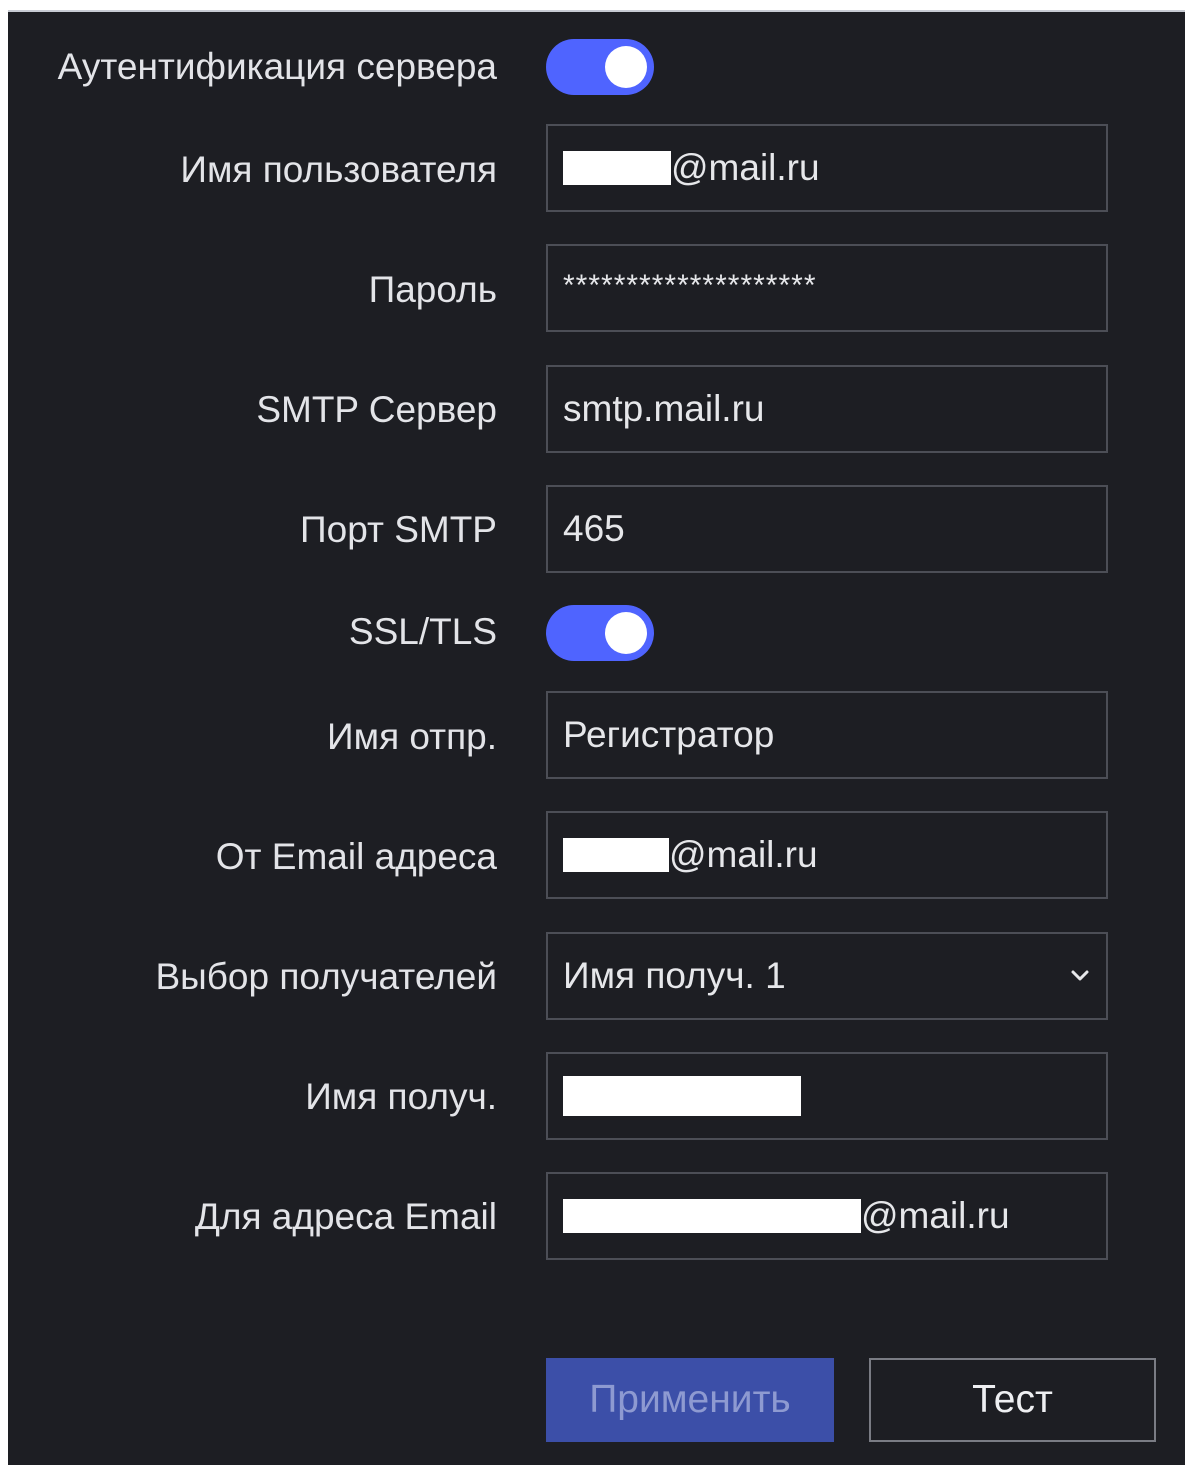  What do you see at coordinates (827, 976) in the screenshot?
I see `recipient-select: Имя получ. 1` at bounding box center [827, 976].